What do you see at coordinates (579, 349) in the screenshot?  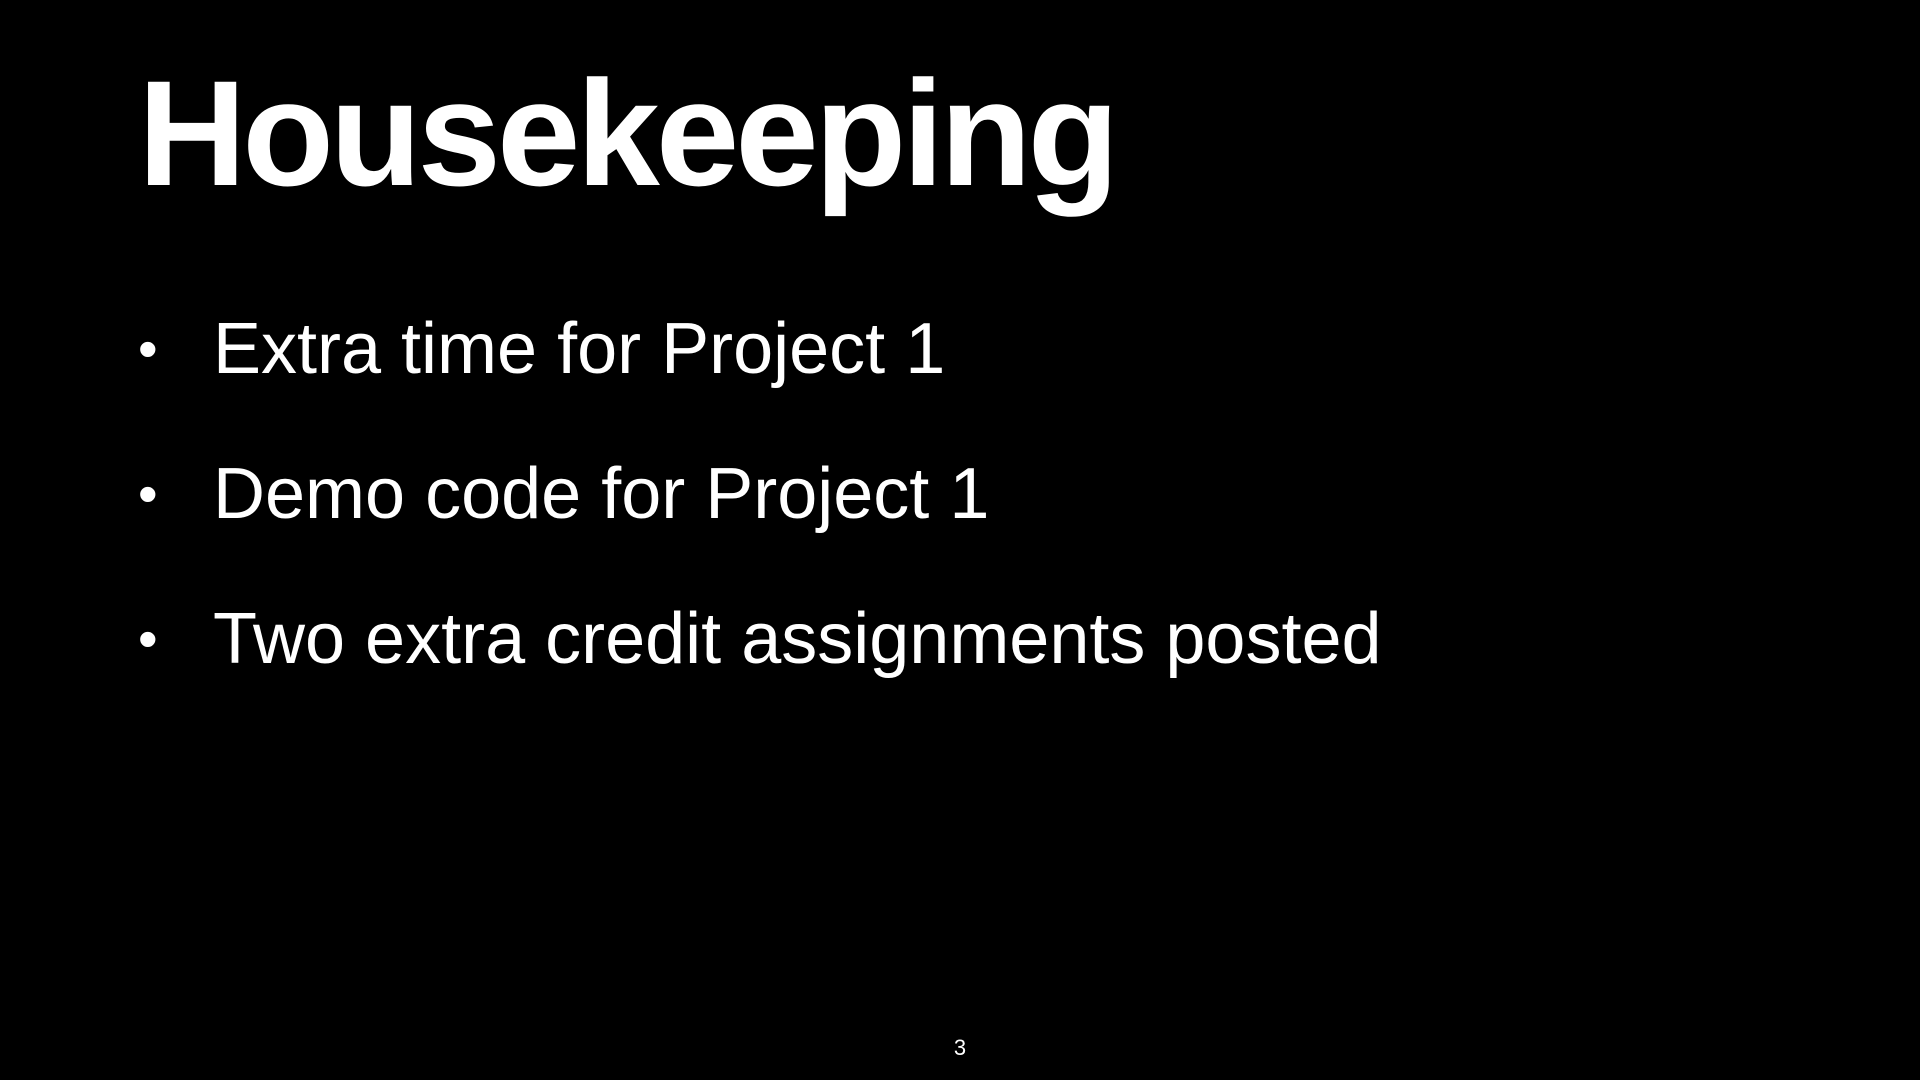 I see `bullet-text: Extra time for Project 1` at bounding box center [579, 349].